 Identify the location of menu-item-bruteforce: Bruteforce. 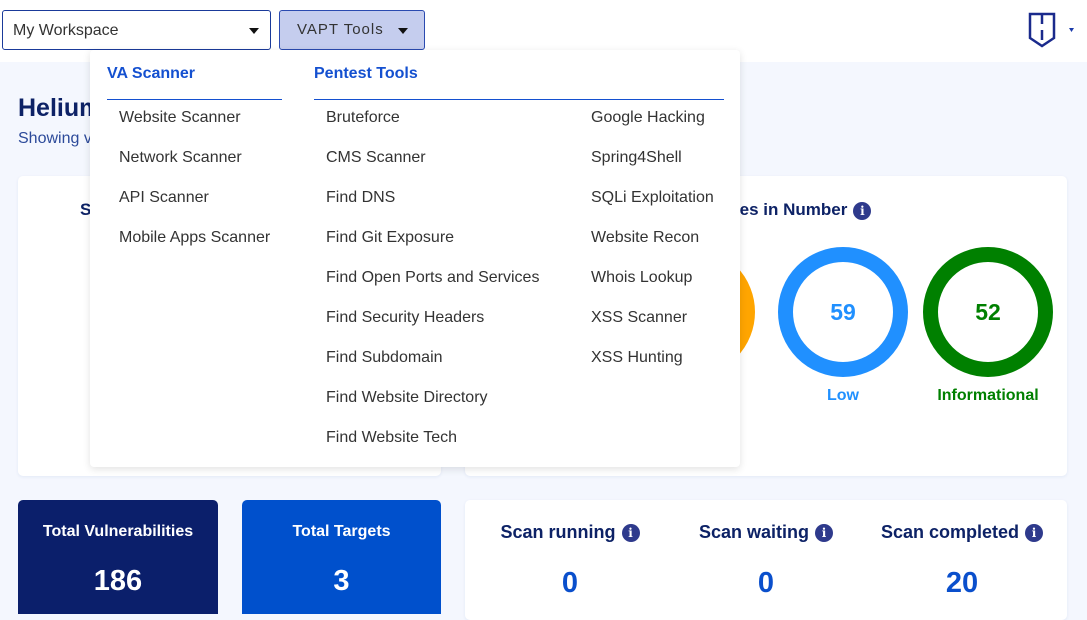
(363, 118).